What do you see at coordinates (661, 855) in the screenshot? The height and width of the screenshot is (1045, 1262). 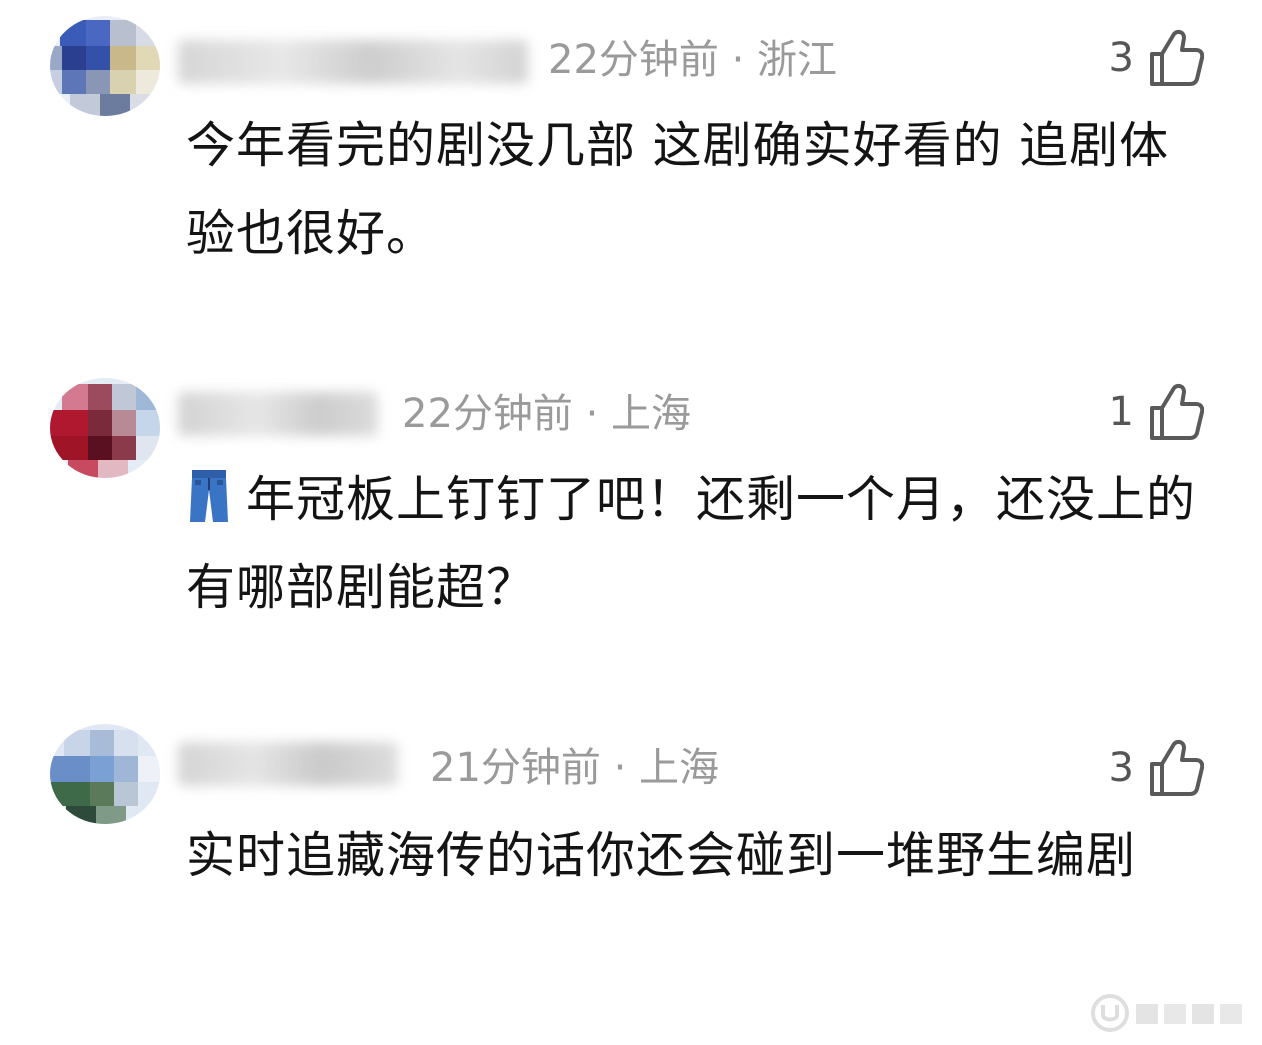 I see `comment-text: 实时追藏海传的话你还会碰到一堆野生编剧` at bounding box center [661, 855].